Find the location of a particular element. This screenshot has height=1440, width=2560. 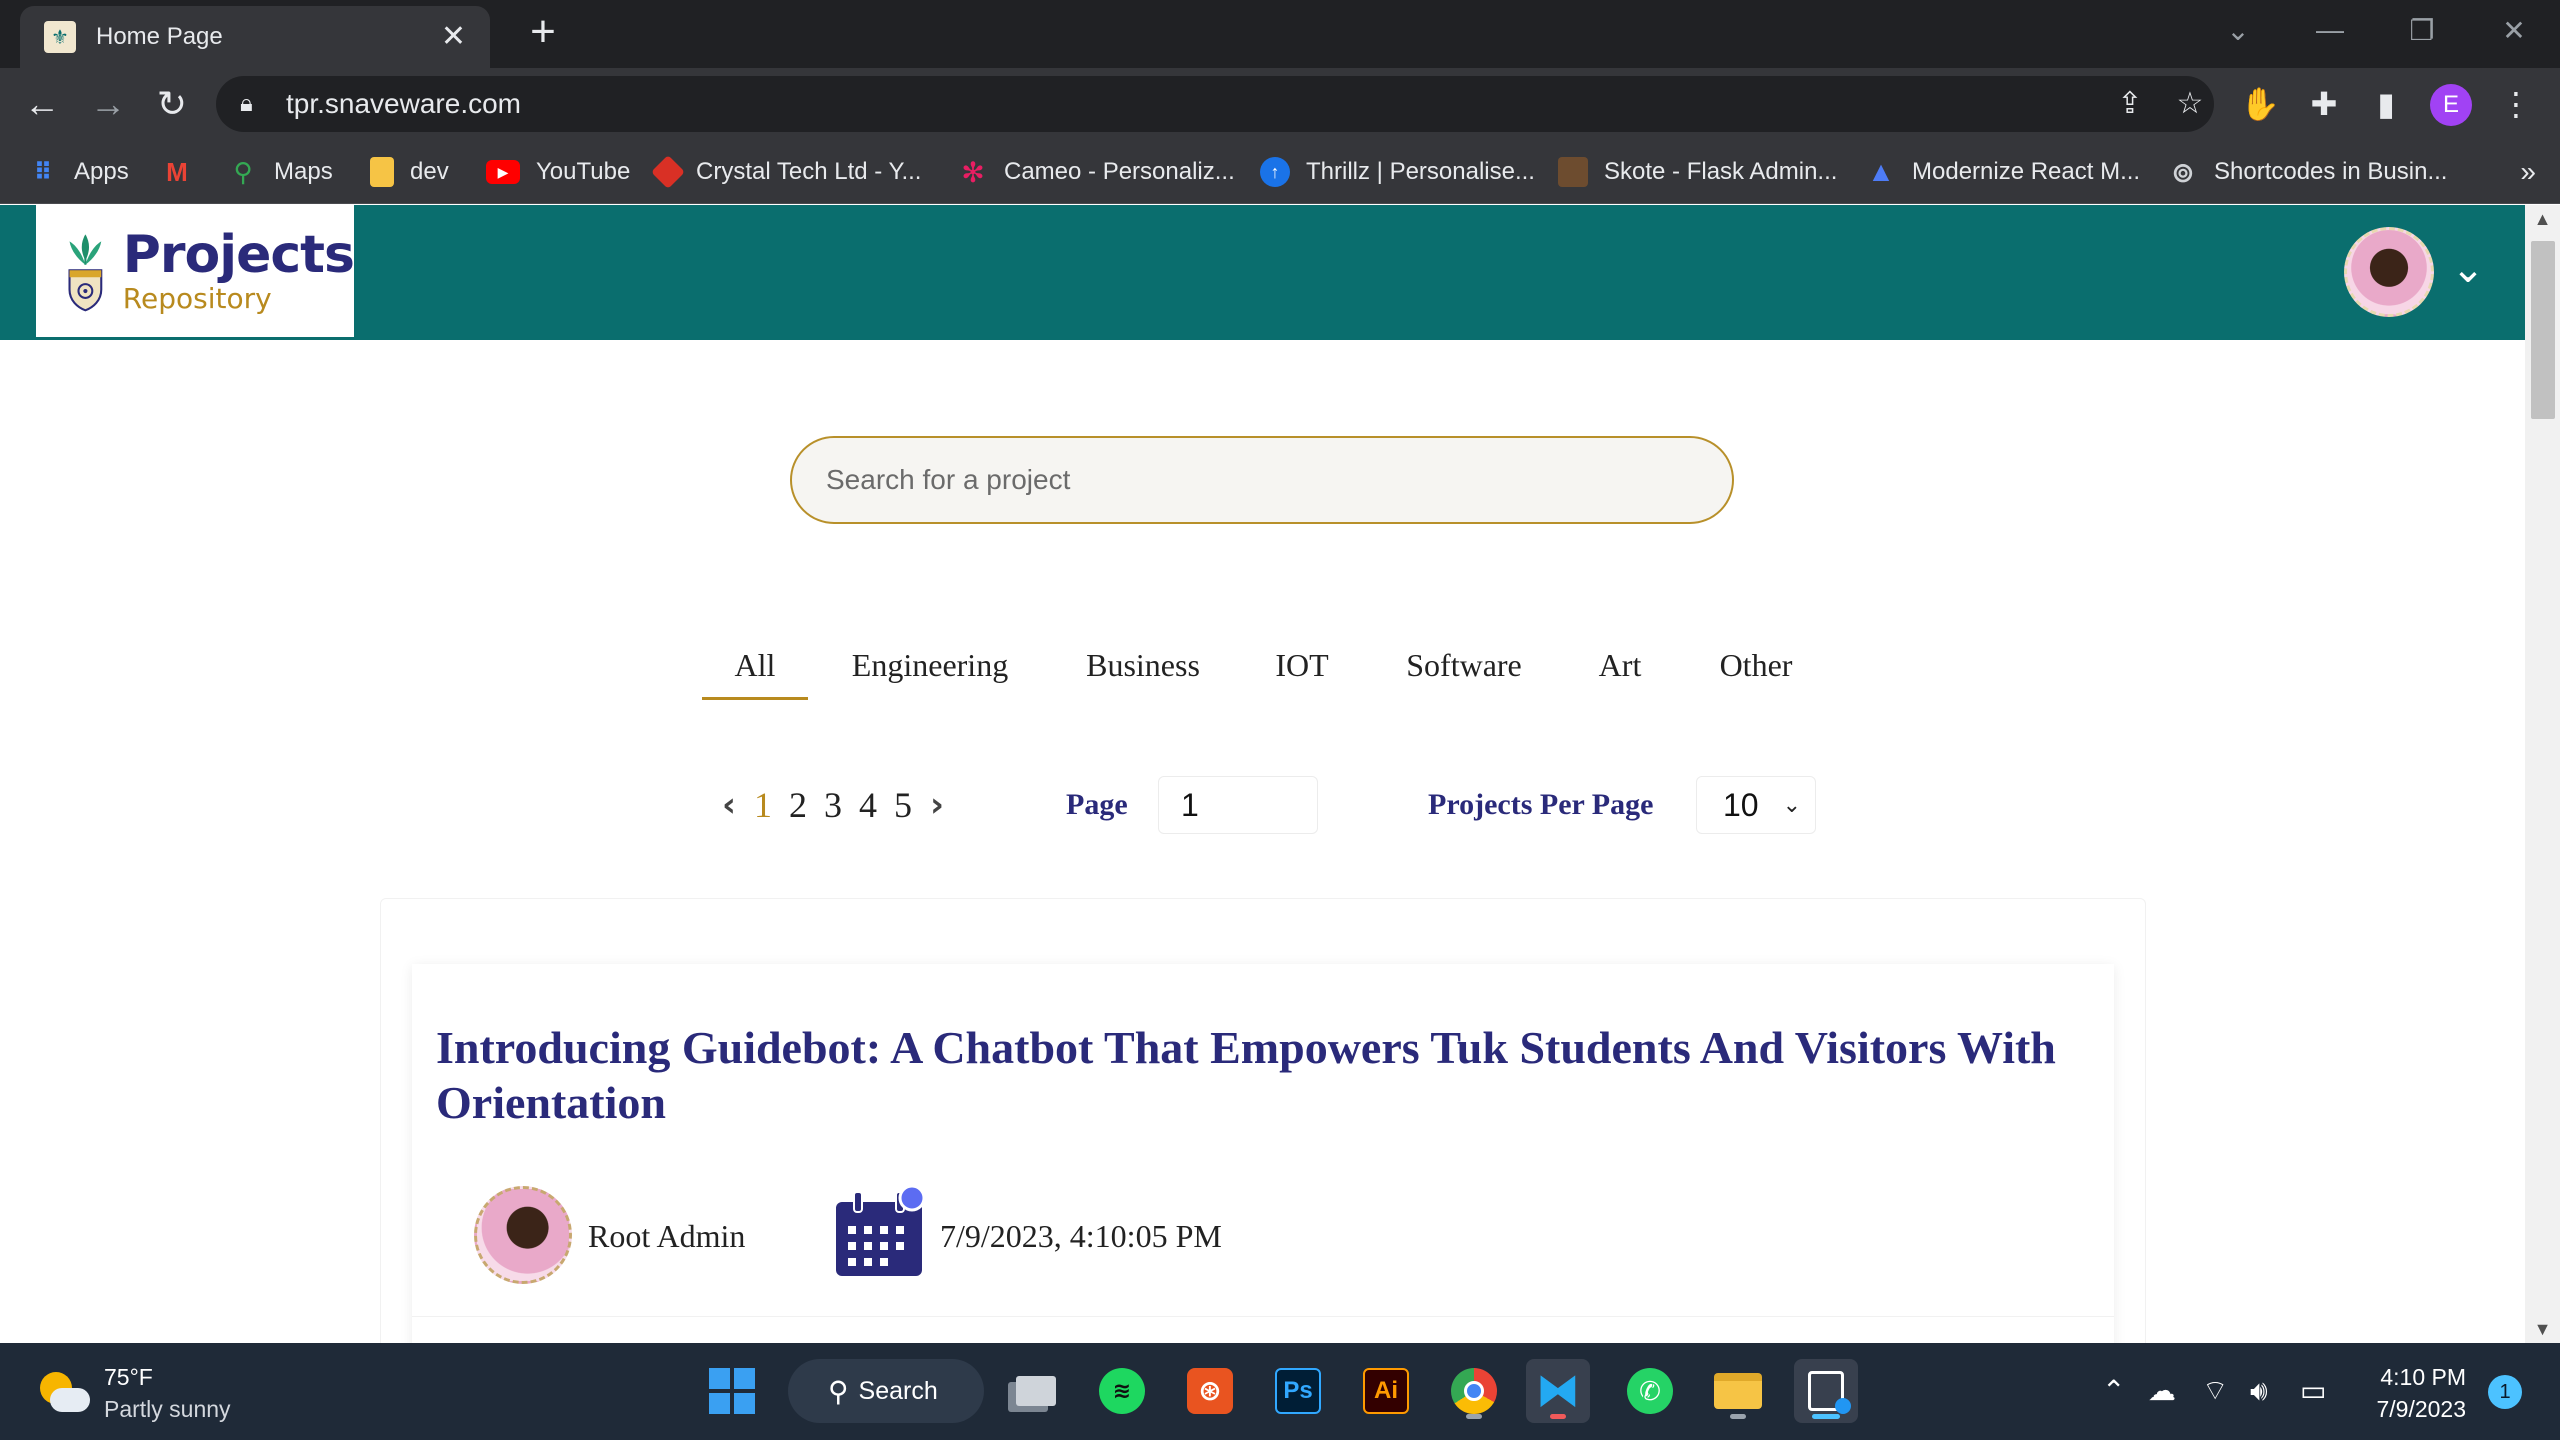

bookmarks-overflow-icon: » is located at coordinates (2528, 172).